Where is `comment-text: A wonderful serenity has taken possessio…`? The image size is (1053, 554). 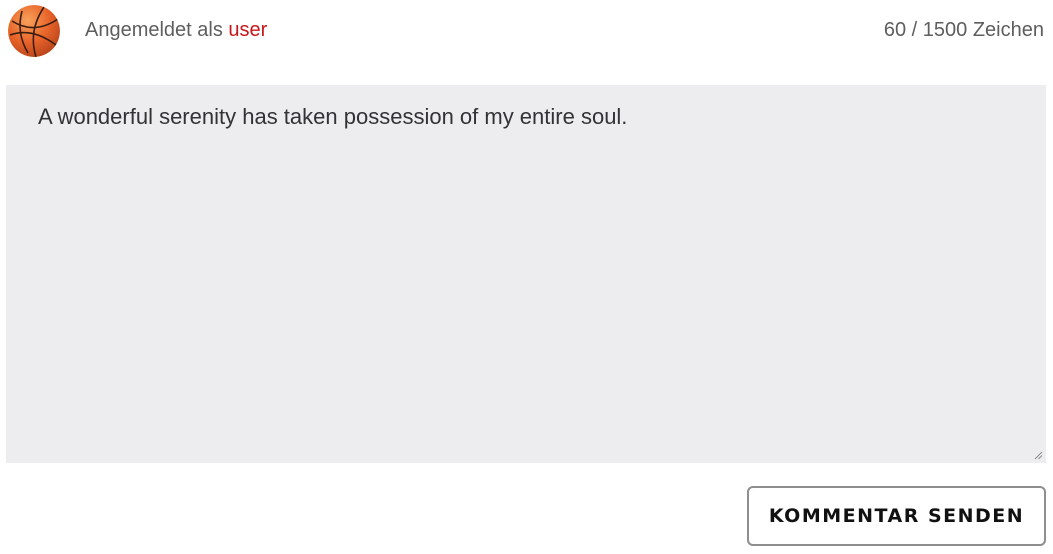
comment-text: A wonderful serenity has taken possessio… is located at coordinates (526, 117).